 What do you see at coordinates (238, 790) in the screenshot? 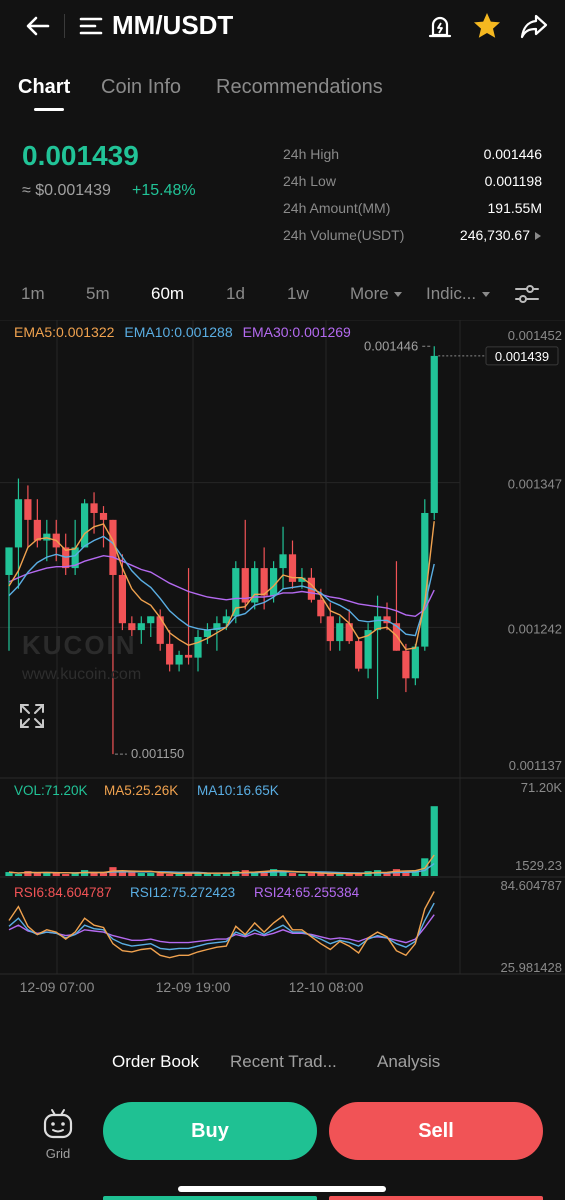
I see `legend-ma10: MA10:16.65K` at bounding box center [238, 790].